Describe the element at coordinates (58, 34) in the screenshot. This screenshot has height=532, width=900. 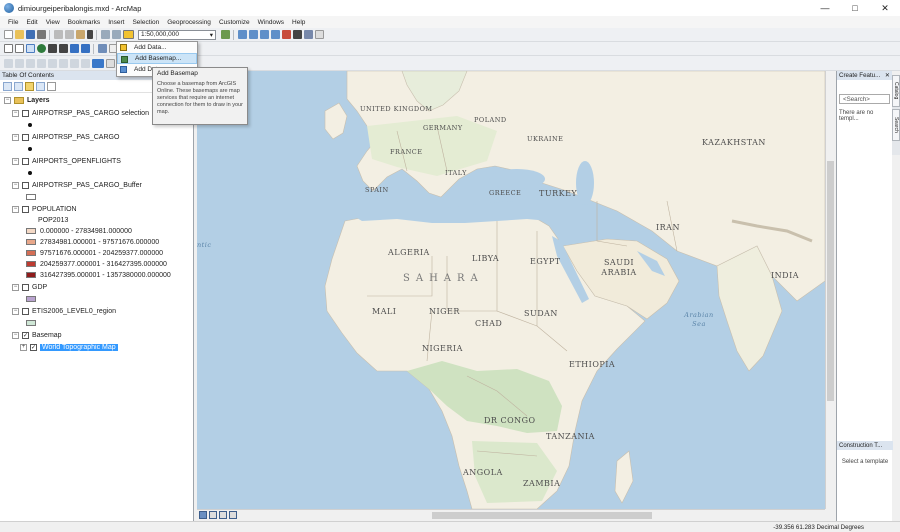
I see `cut-icon` at that location.